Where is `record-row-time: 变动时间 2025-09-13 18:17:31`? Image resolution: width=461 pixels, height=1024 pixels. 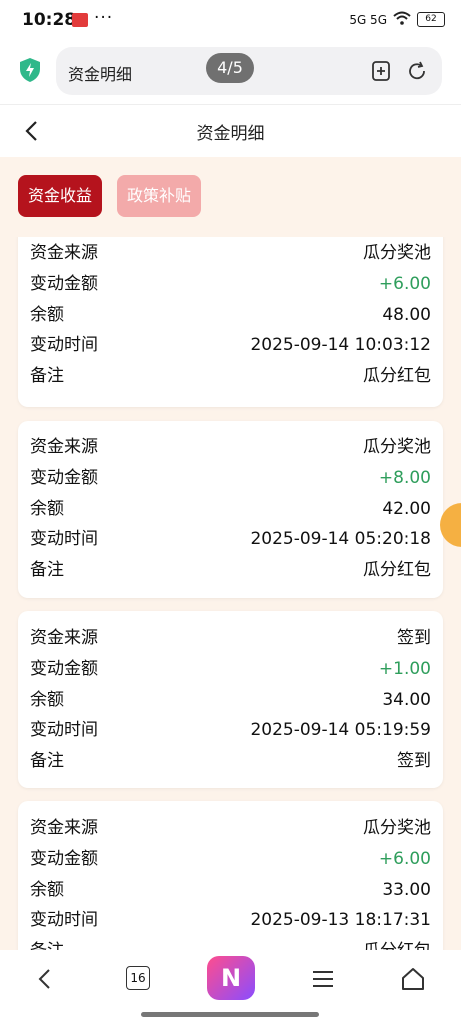
record-row-time: 变动时间 2025-09-13 18:17:31 is located at coordinates (230, 920).